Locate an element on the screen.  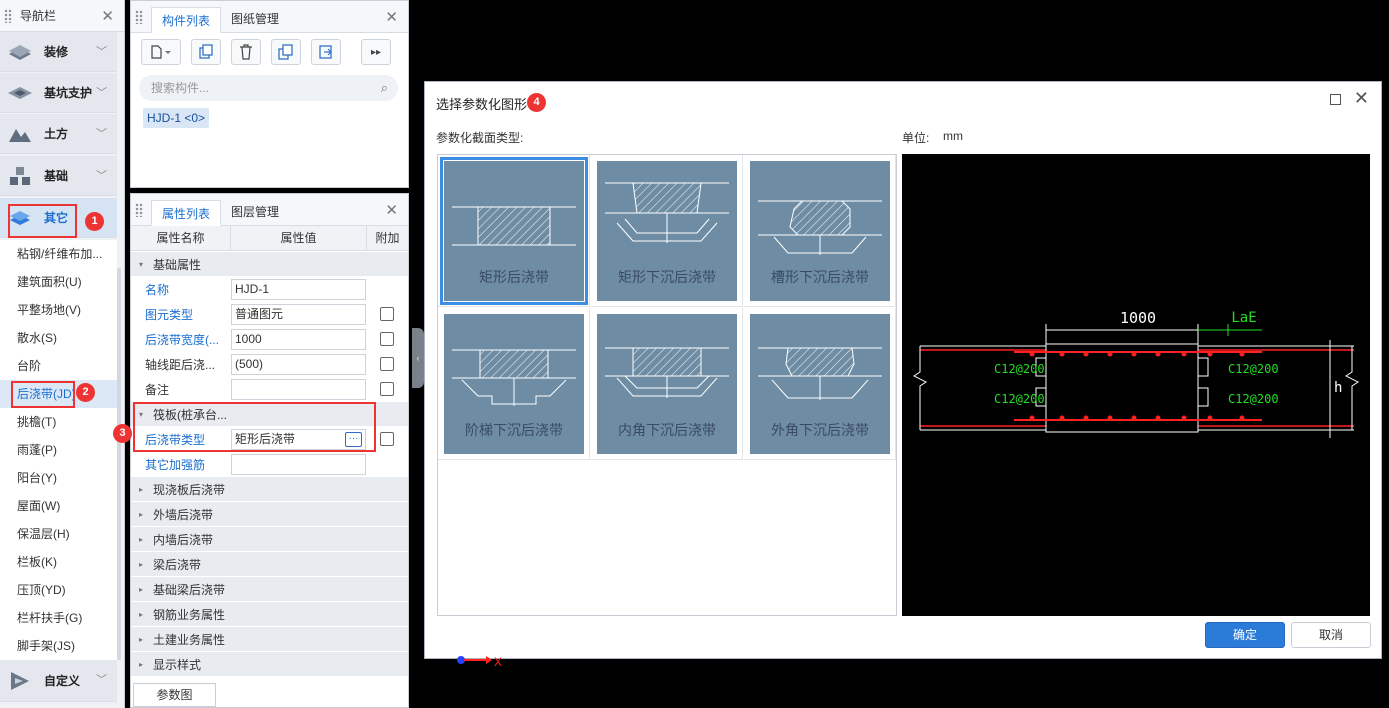
ok-button: 确定 is located at coordinates (1245, 635).